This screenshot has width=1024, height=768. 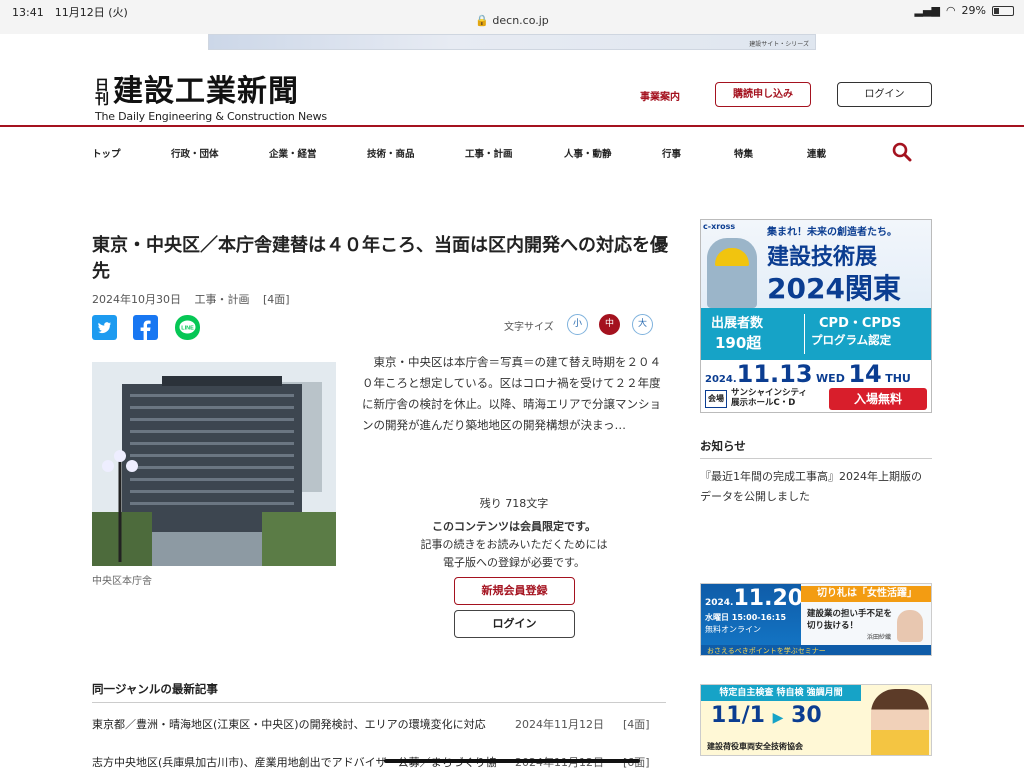 I want to click on header-login-button: ログイン, so click(x=884, y=94).